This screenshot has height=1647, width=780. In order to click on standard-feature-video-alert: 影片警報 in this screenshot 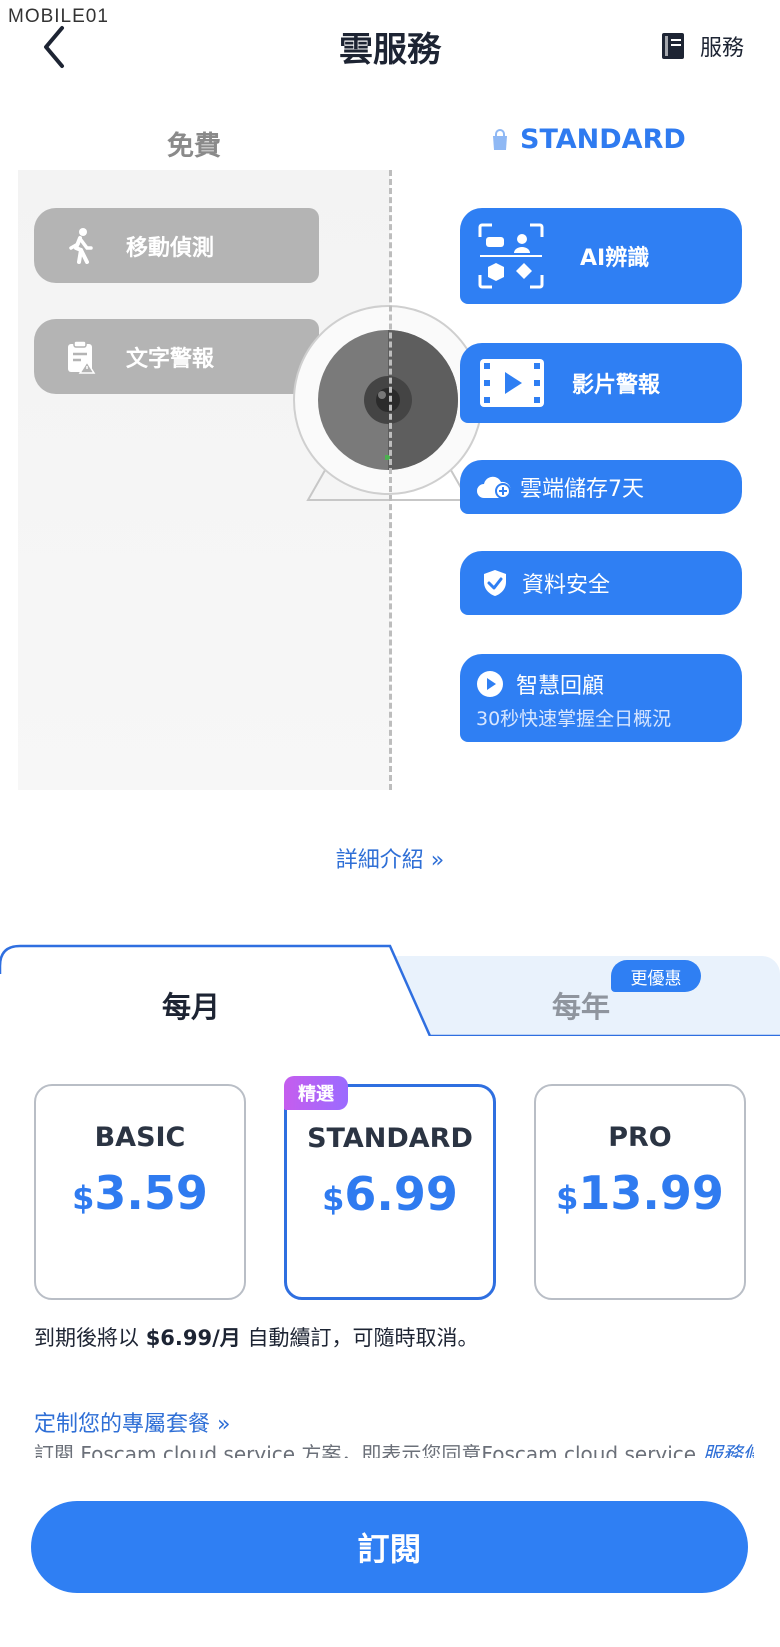, I will do `click(601, 383)`.